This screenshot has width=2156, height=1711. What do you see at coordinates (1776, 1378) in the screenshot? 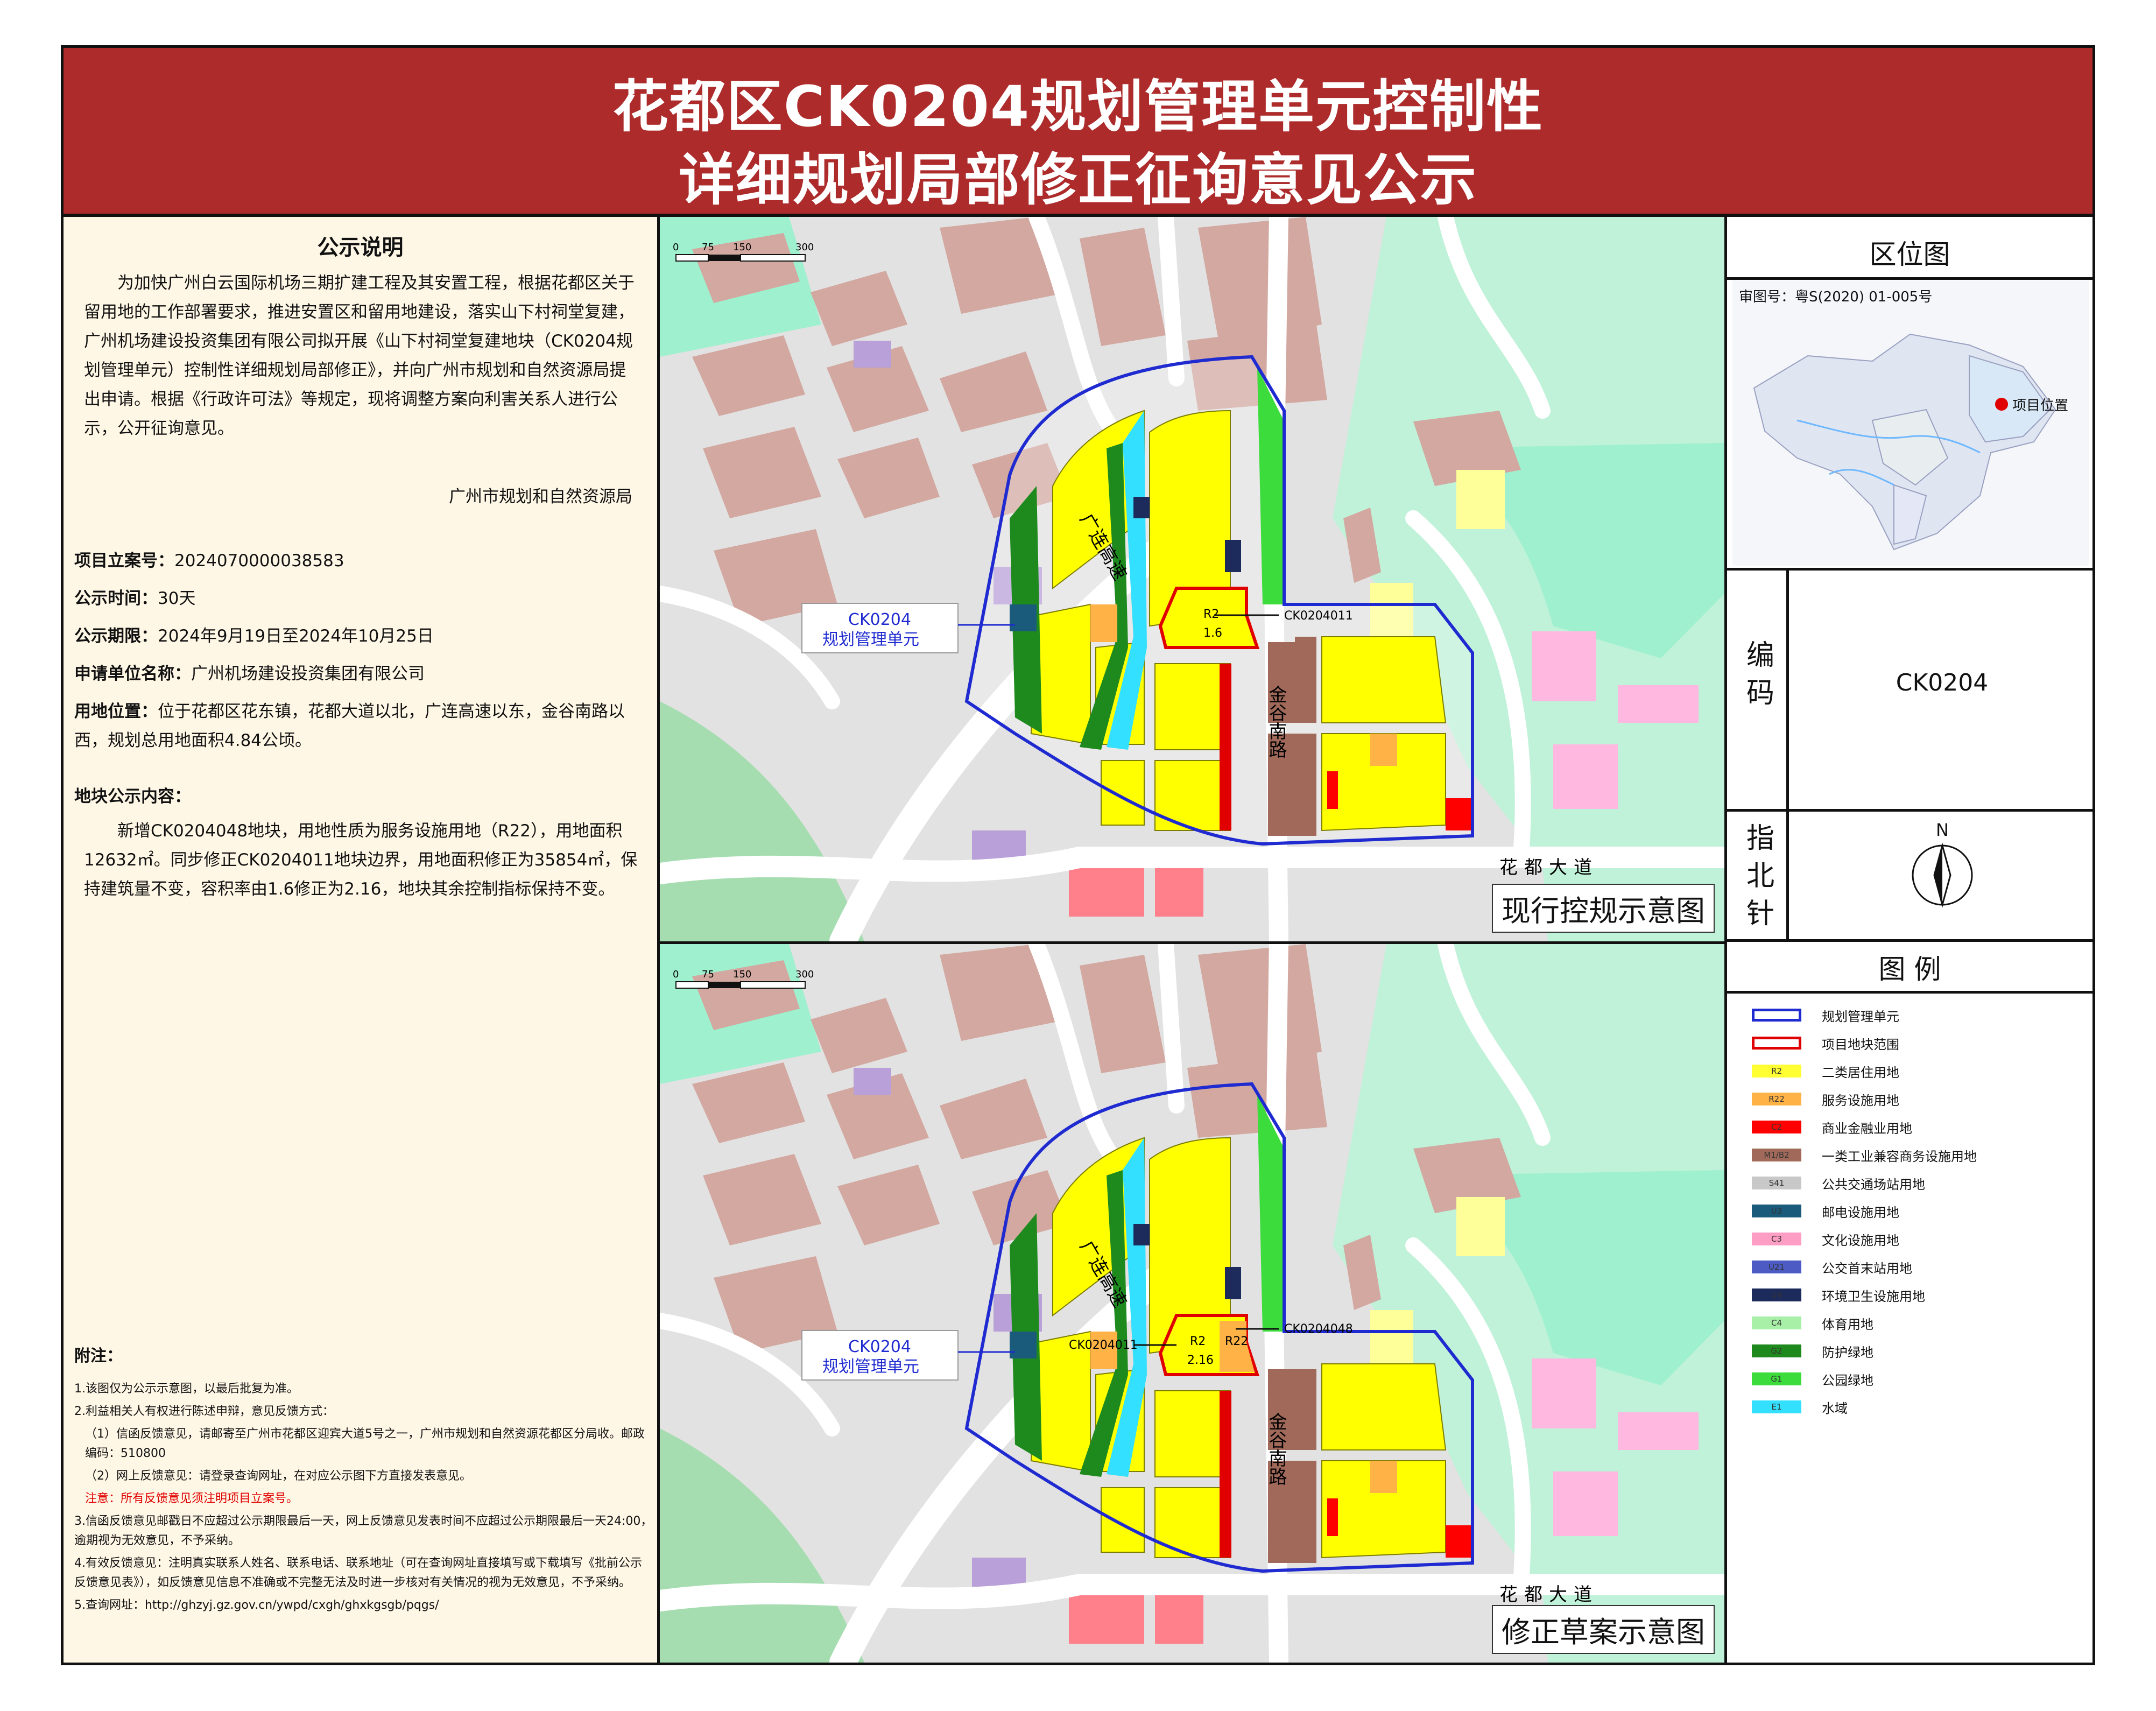
I see `legend-swatch: G1` at bounding box center [1776, 1378].